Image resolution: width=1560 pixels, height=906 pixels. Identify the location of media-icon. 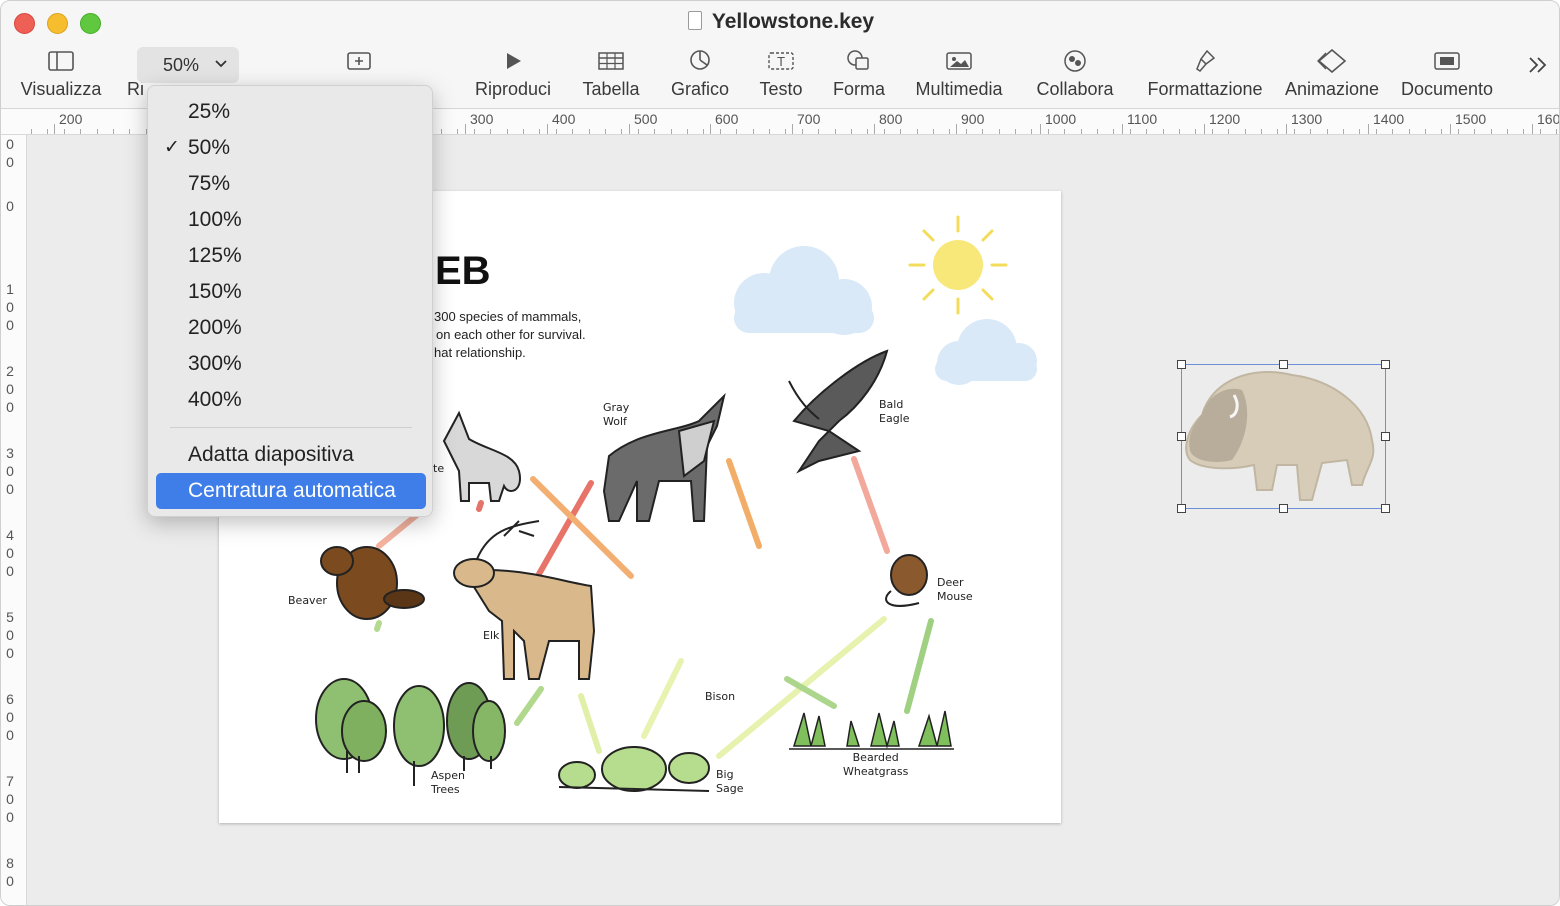
(959, 64).